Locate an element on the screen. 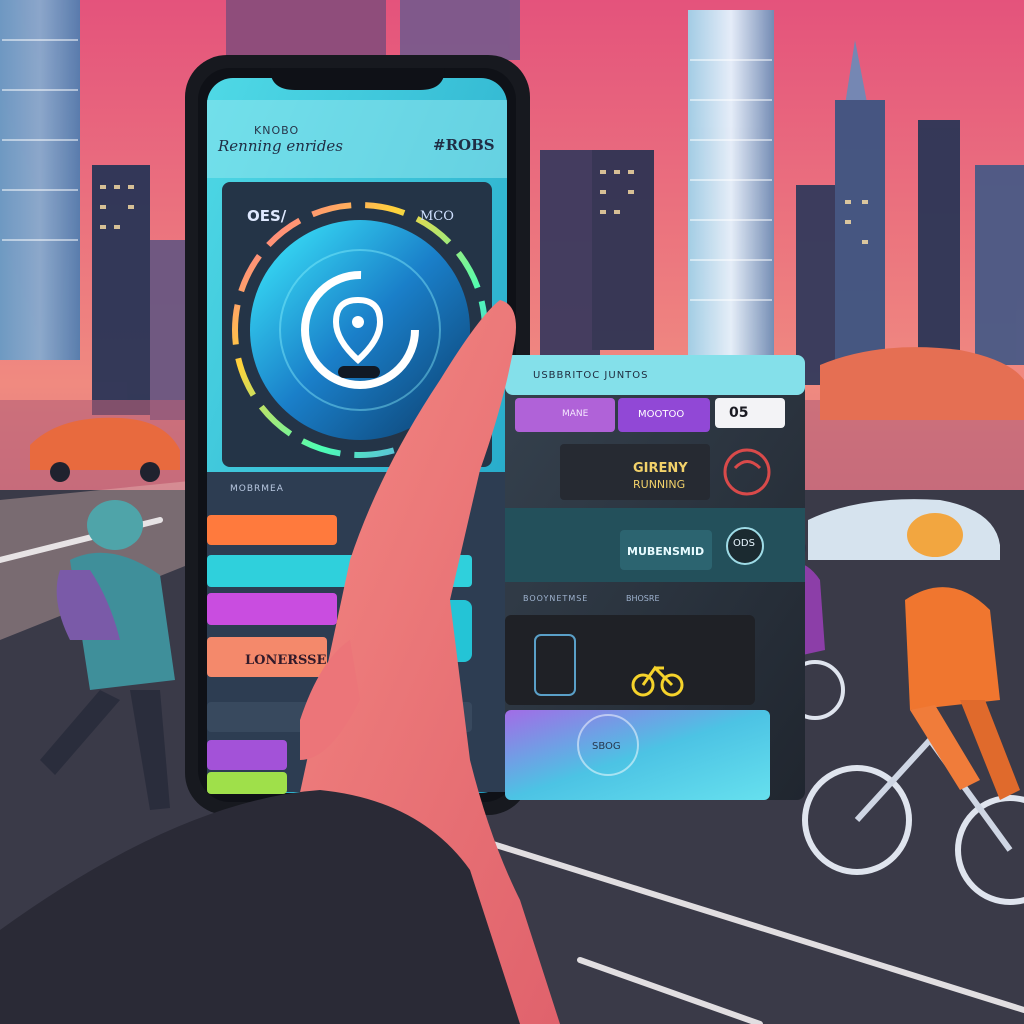  phone-header-title: Renning enrides is located at coordinates (281, 146).